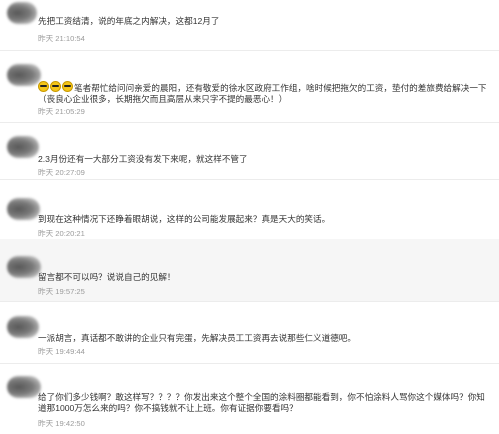 This screenshot has width=499, height=434. Describe the element at coordinates (56, 87) in the screenshot. I see `sunglasses-emoji-icon` at that location.